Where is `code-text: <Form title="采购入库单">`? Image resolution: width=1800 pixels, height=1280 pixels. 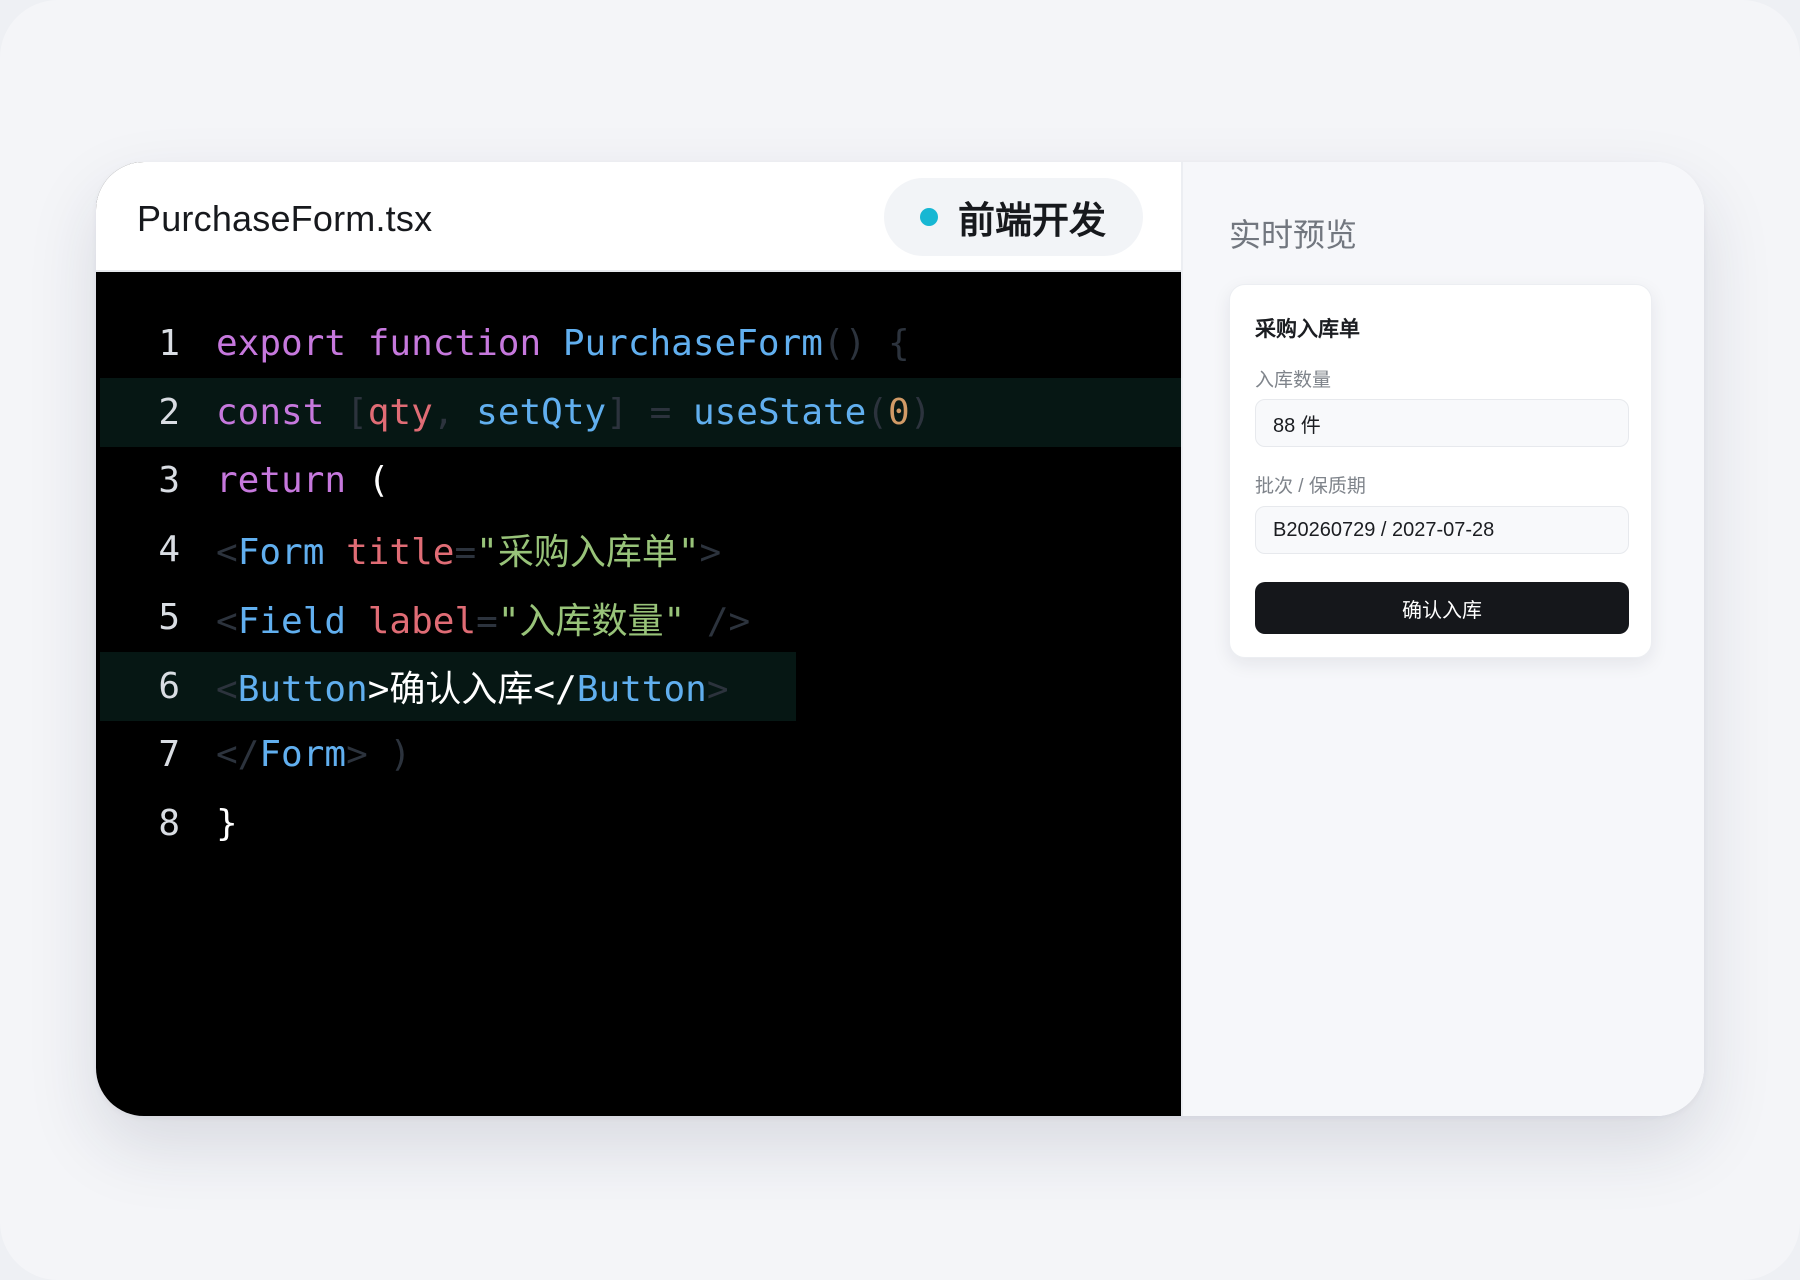
code-text: <Form title="采购入库单"> is located at coordinates (468, 549).